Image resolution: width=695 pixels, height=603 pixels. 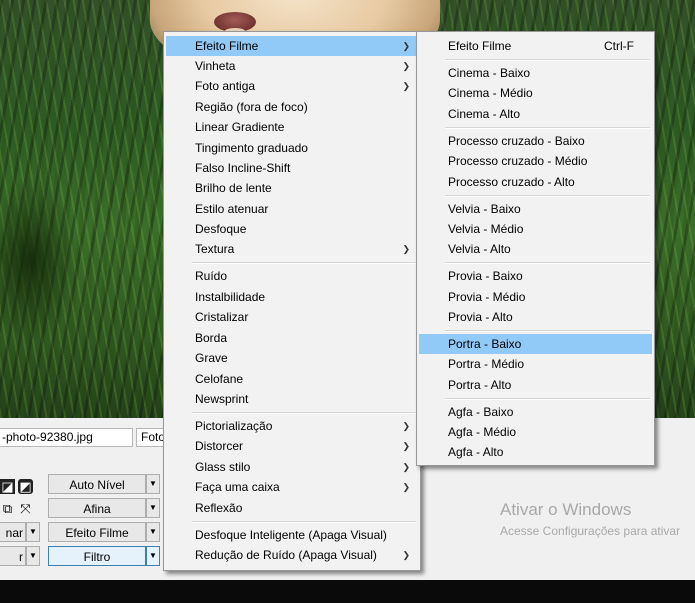 What do you see at coordinates (292, 229) in the screenshot?
I see `menu-item-desfoque: Desfoque` at bounding box center [292, 229].